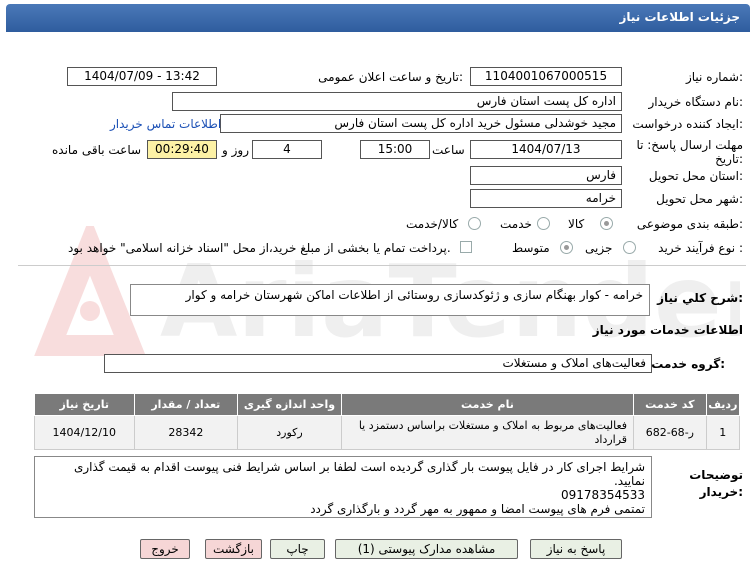 The image size is (755, 574). I want to click on process-option-minor: جزيی, so click(599, 248).